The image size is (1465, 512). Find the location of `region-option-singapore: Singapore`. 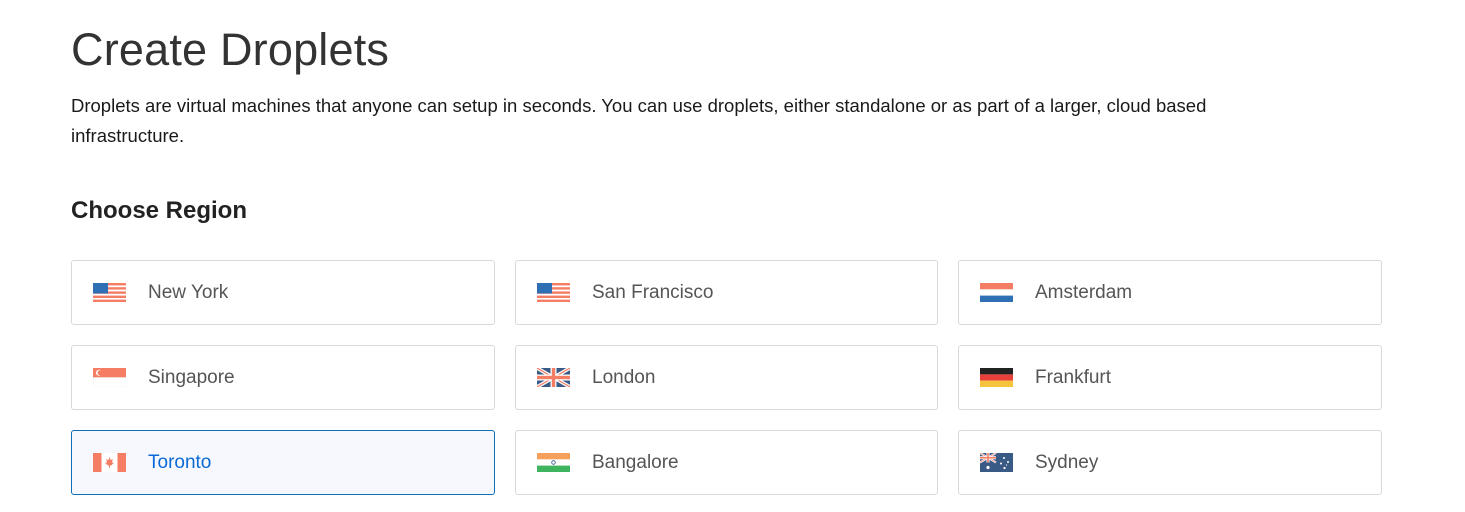

region-option-singapore: Singapore is located at coordinates (283, 377).